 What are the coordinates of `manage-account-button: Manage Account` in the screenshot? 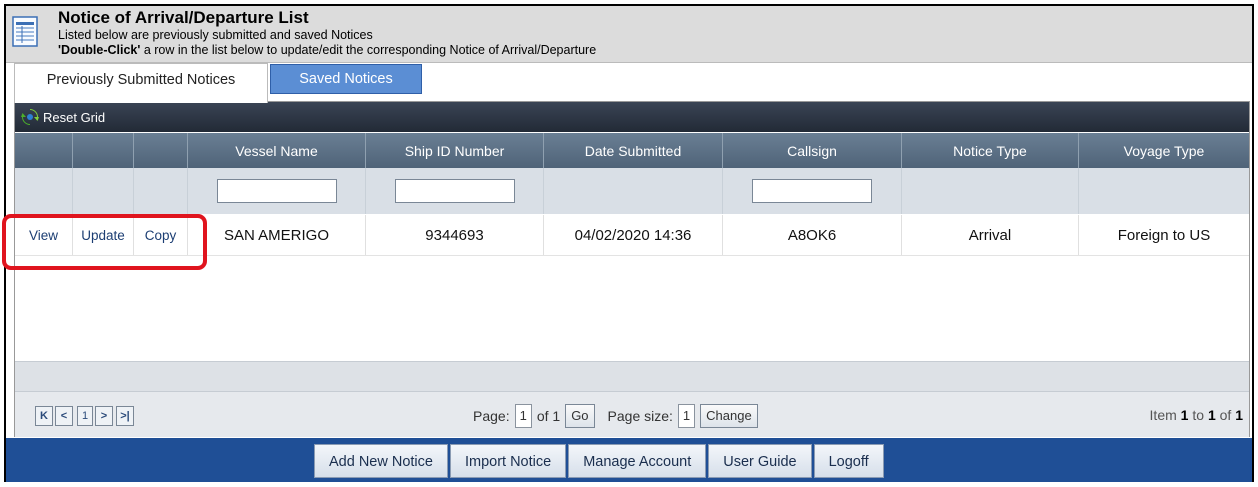 It's located at (637, 461).